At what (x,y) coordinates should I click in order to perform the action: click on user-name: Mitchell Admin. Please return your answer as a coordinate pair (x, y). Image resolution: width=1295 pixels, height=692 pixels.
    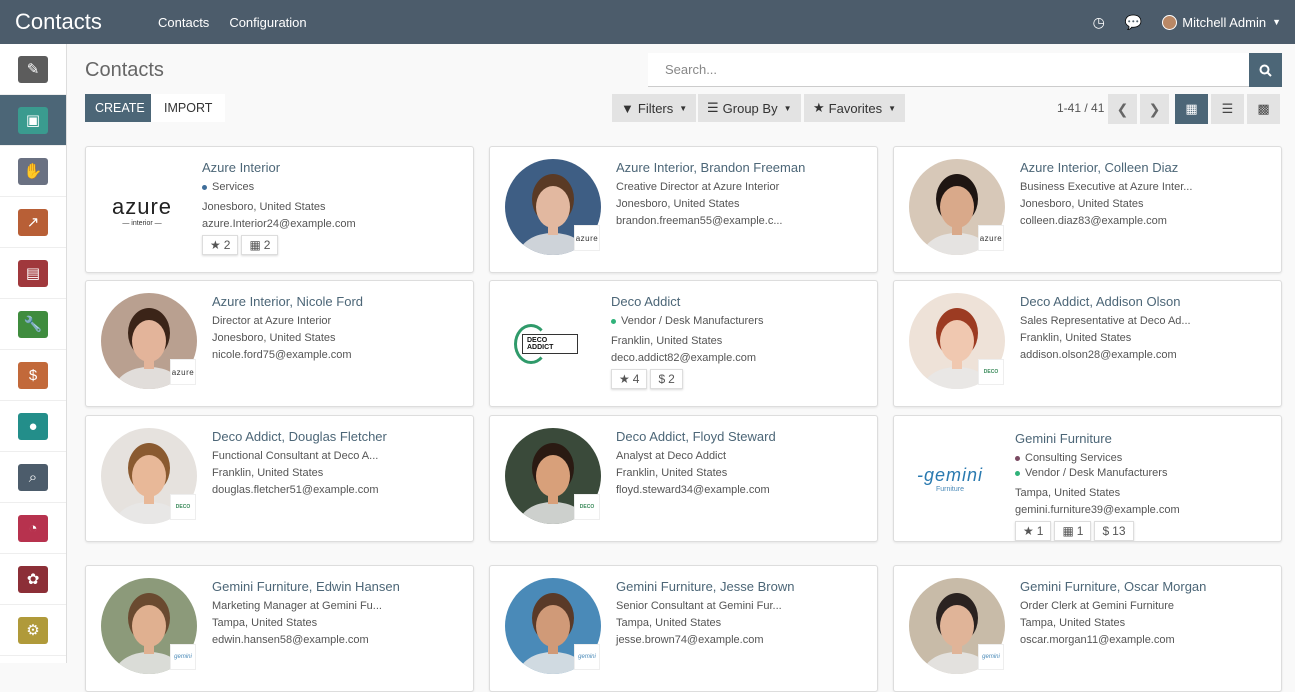
    Looking at the image, I should click on (1224, 22).